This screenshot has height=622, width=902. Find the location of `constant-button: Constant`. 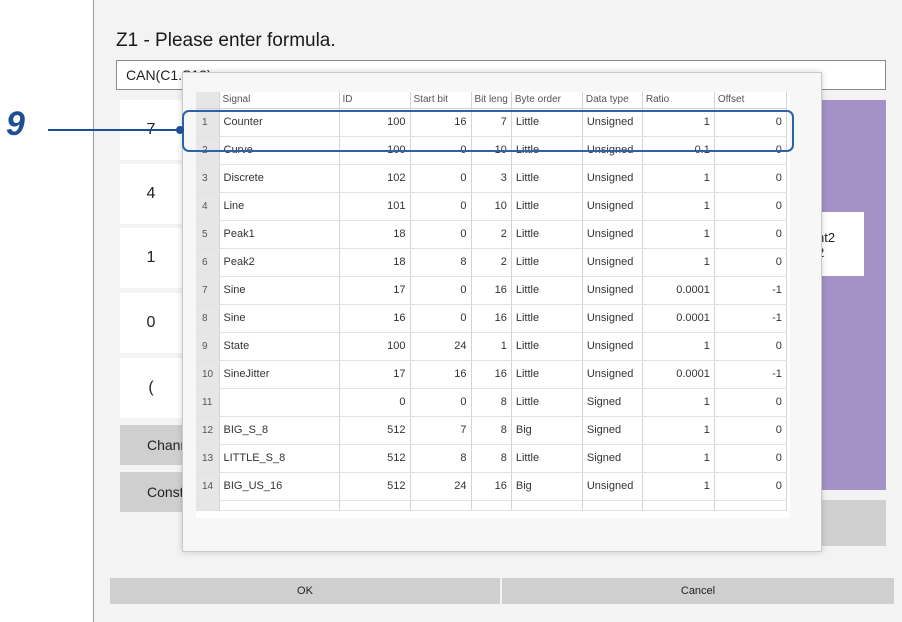

constant-button: Constant is located at coordinates (155, 492).